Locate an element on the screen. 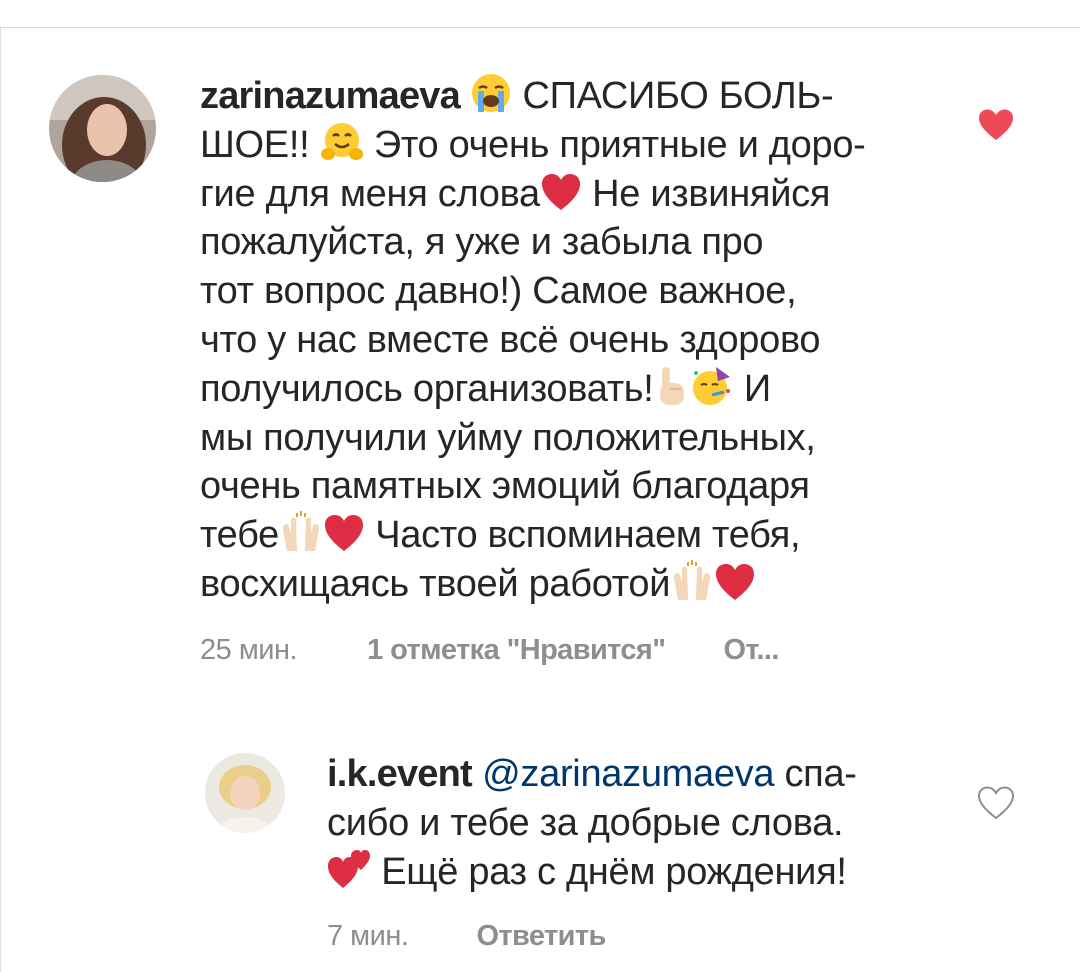  like-heart-outline-icon is located at coordinates (996, 803).